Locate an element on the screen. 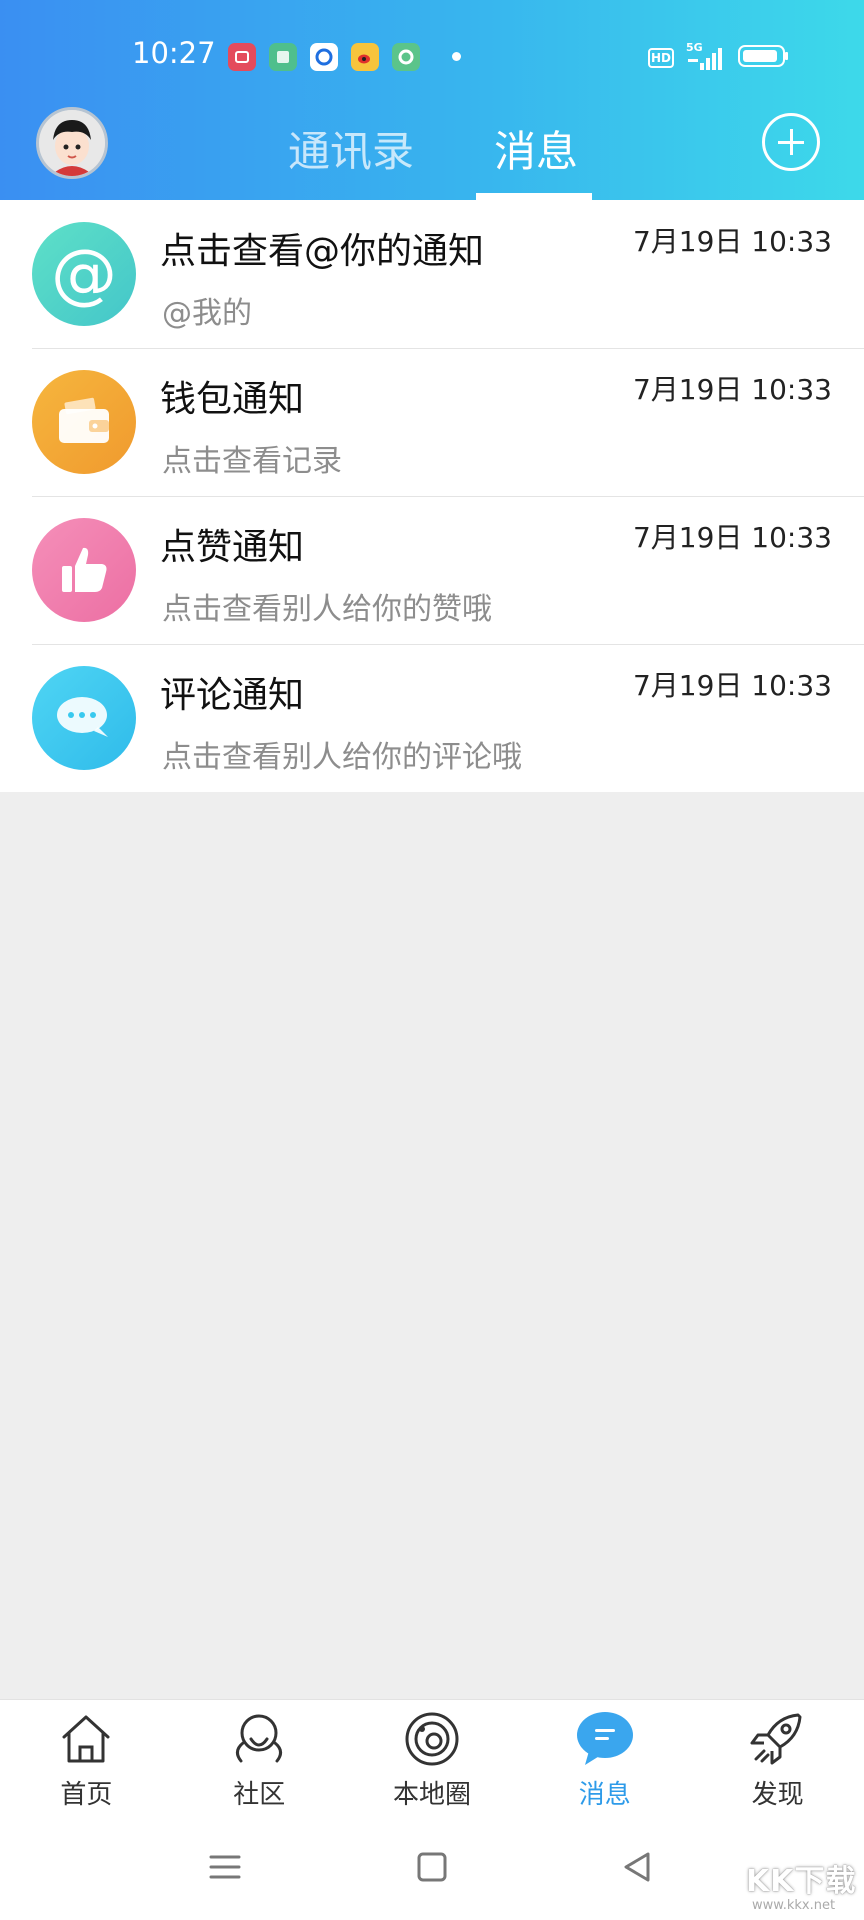  notification-icons is located at coordinates (324, 57).